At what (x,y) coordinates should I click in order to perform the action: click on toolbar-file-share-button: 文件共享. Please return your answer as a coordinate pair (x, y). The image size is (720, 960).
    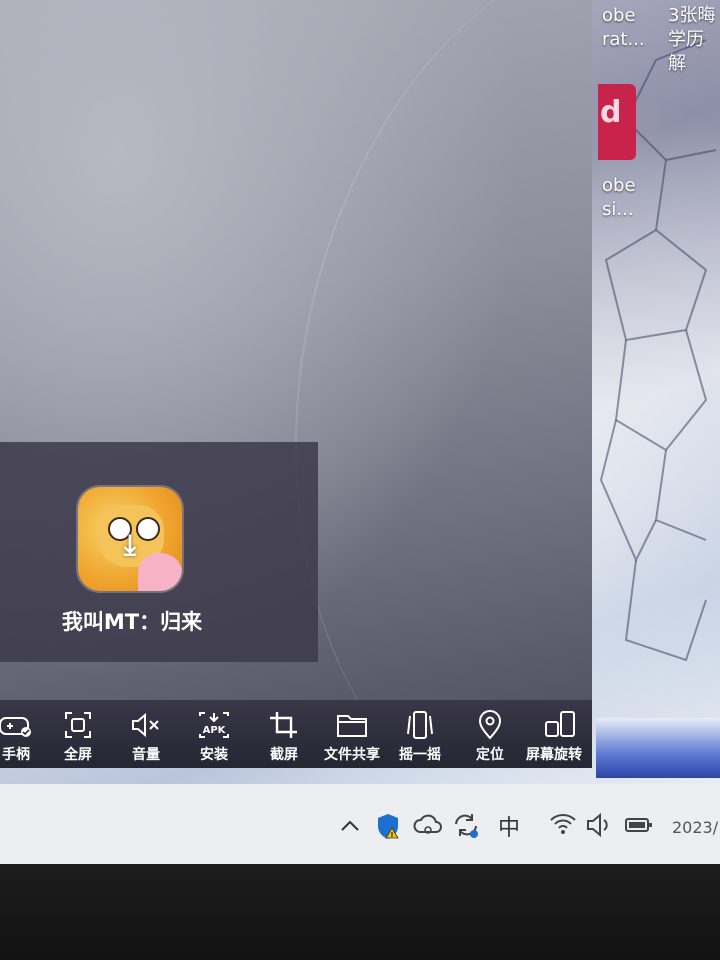
    Looking at the image, I should click on (352, 734).